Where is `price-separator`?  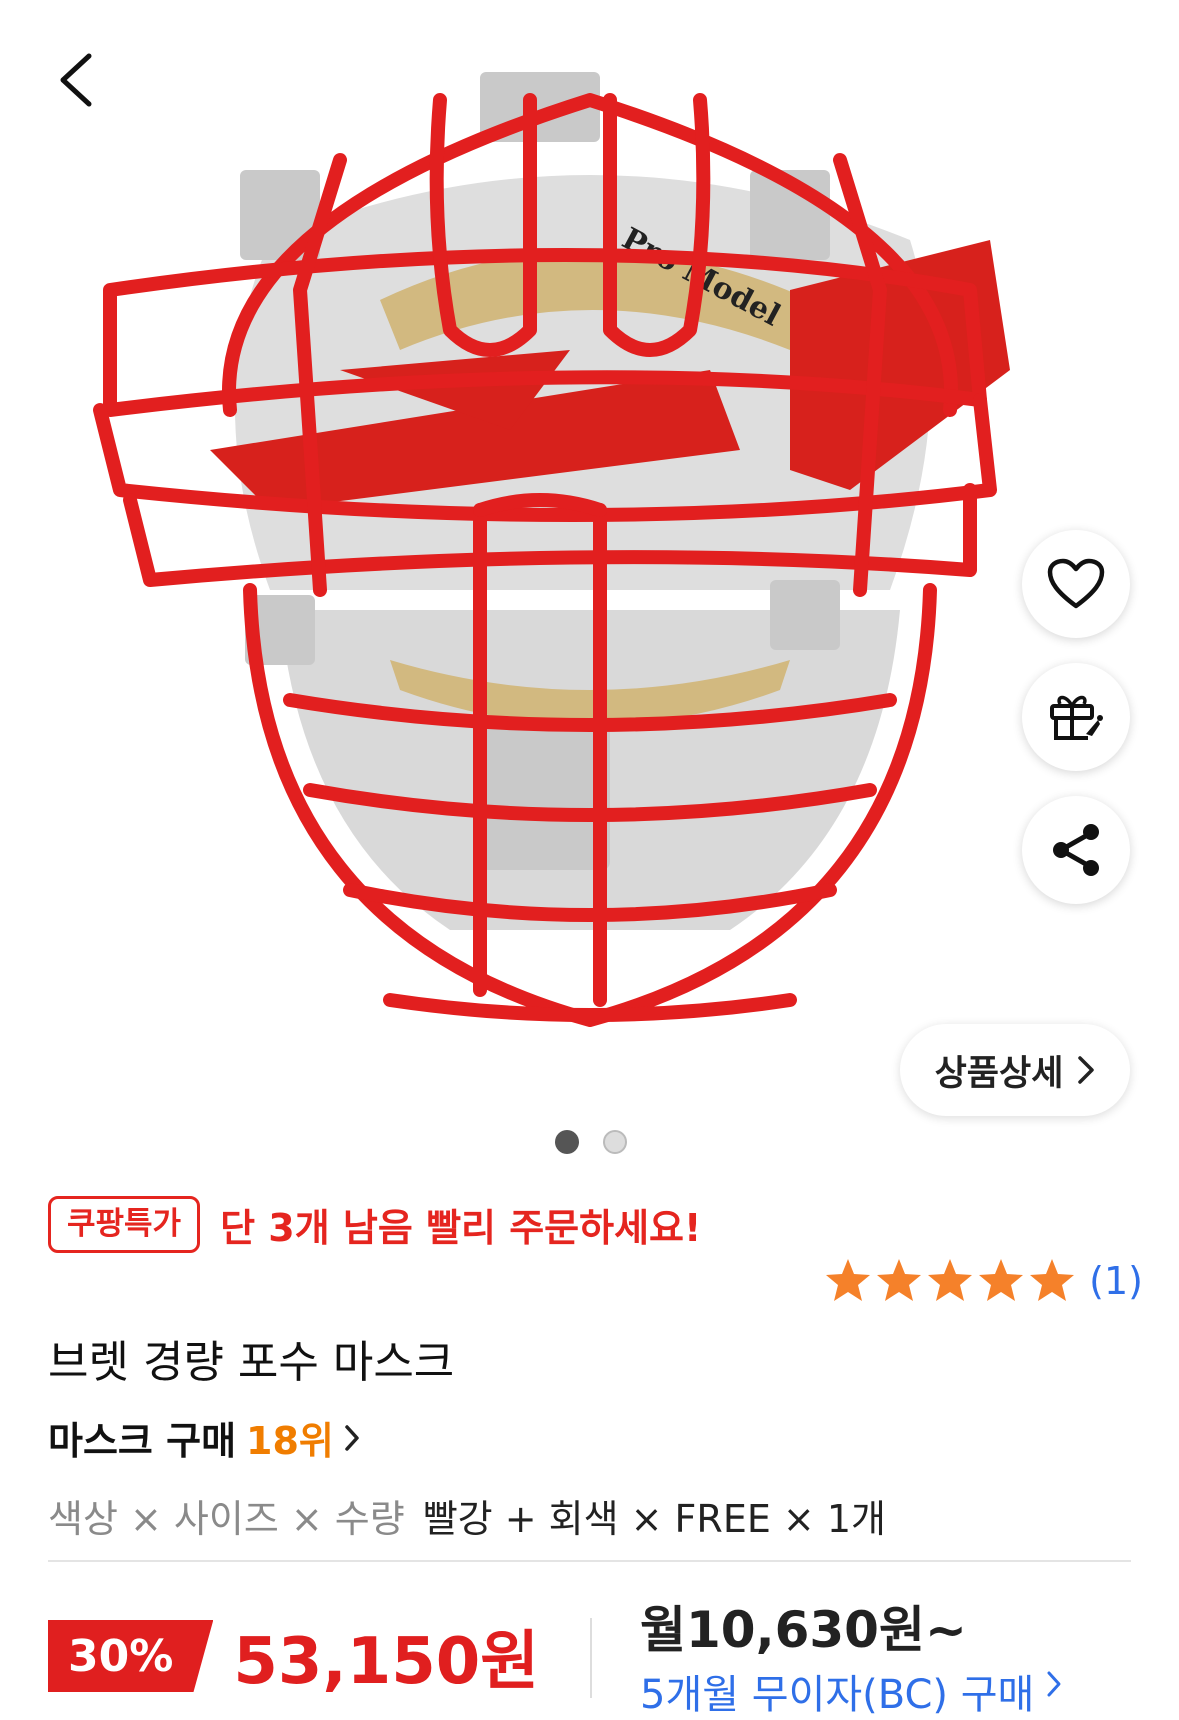 price-separator is located at coordinates (591, 1658).